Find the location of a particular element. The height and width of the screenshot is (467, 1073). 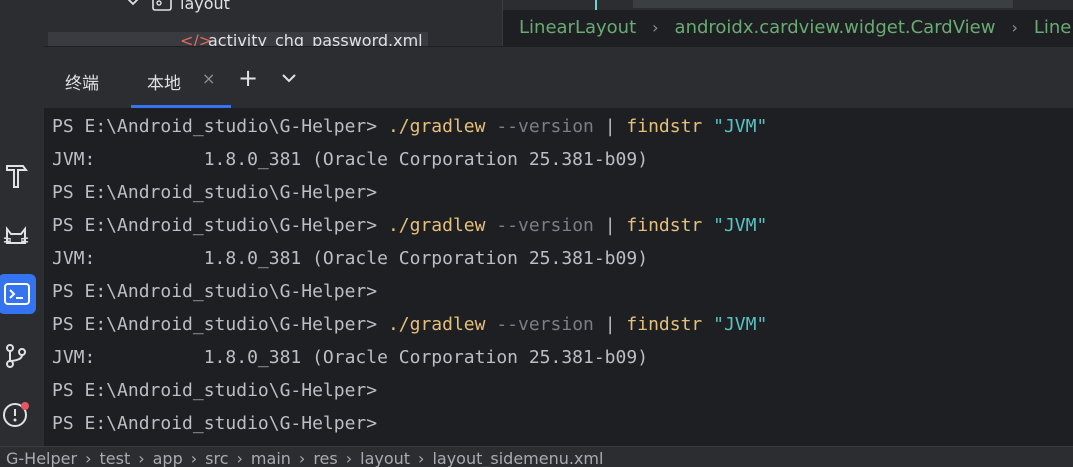

tab-label: 本地 is located at coordinates (164, 84).